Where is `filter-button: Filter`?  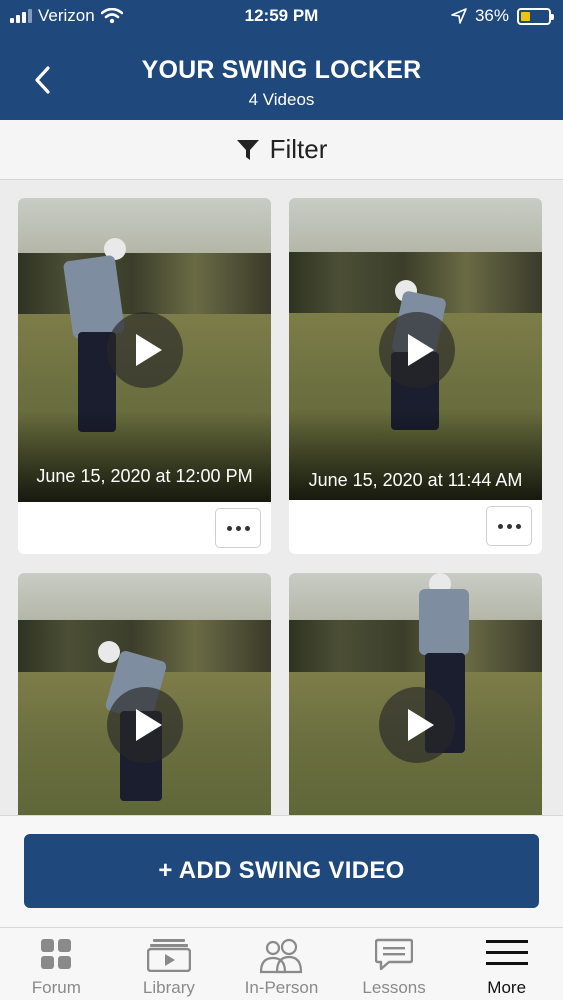 filter-button: Filter is located at coordinates (281, 150).